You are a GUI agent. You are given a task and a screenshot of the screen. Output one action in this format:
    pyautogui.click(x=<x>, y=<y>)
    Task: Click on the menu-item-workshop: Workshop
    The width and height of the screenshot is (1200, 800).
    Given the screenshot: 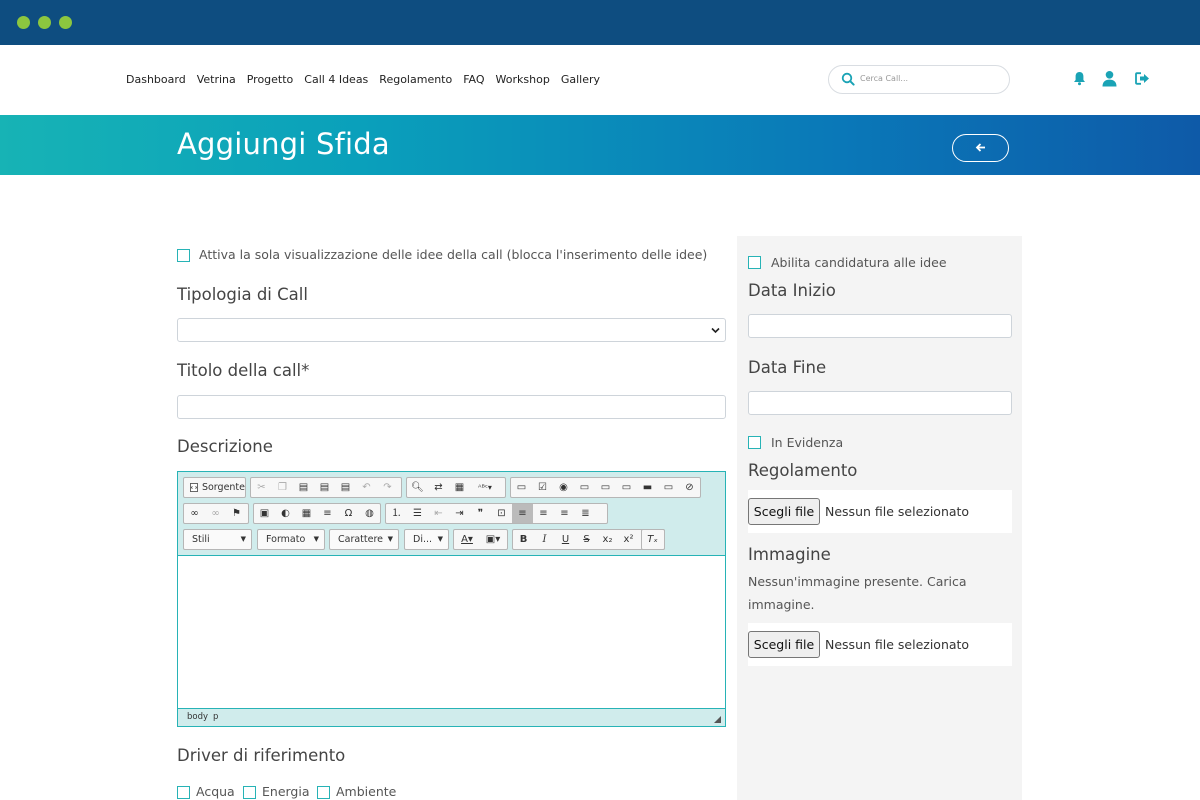 What is the action you would take?
    pyautogui.click(x=523, y=79)
    